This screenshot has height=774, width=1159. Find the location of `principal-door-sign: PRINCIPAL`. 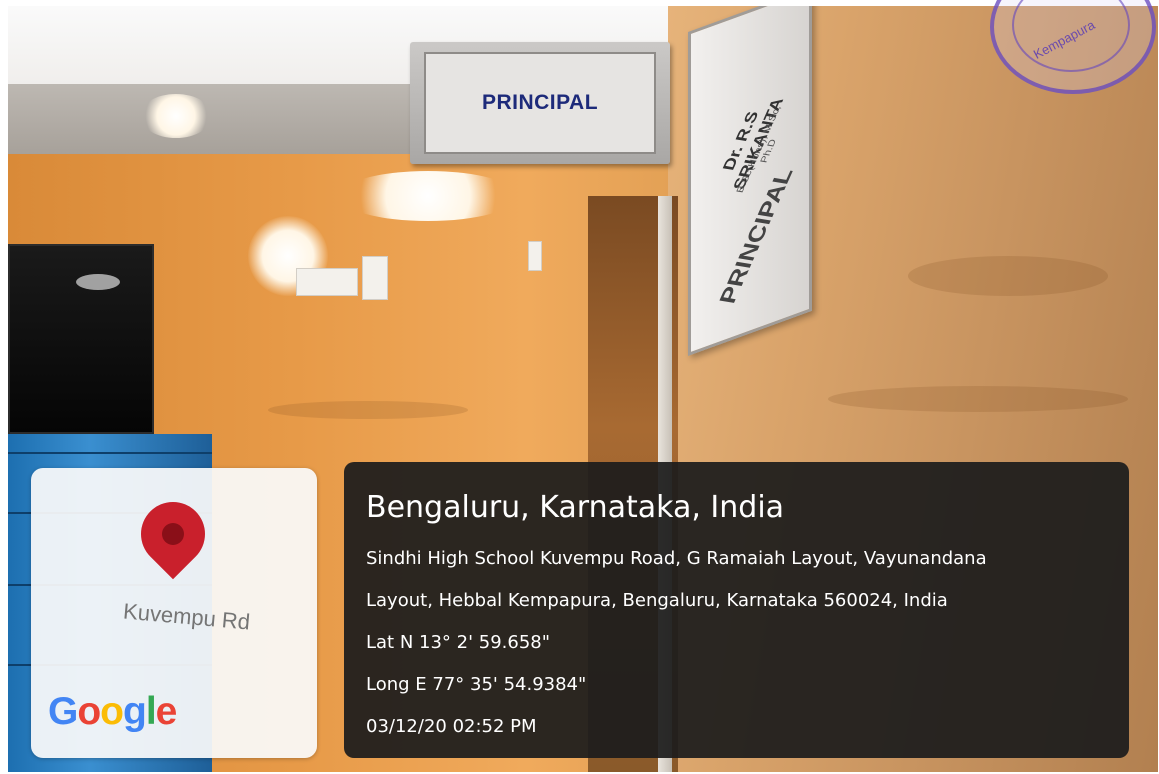

principal-door-sign: PRINCIPAL is located at coordinates (540, 103).